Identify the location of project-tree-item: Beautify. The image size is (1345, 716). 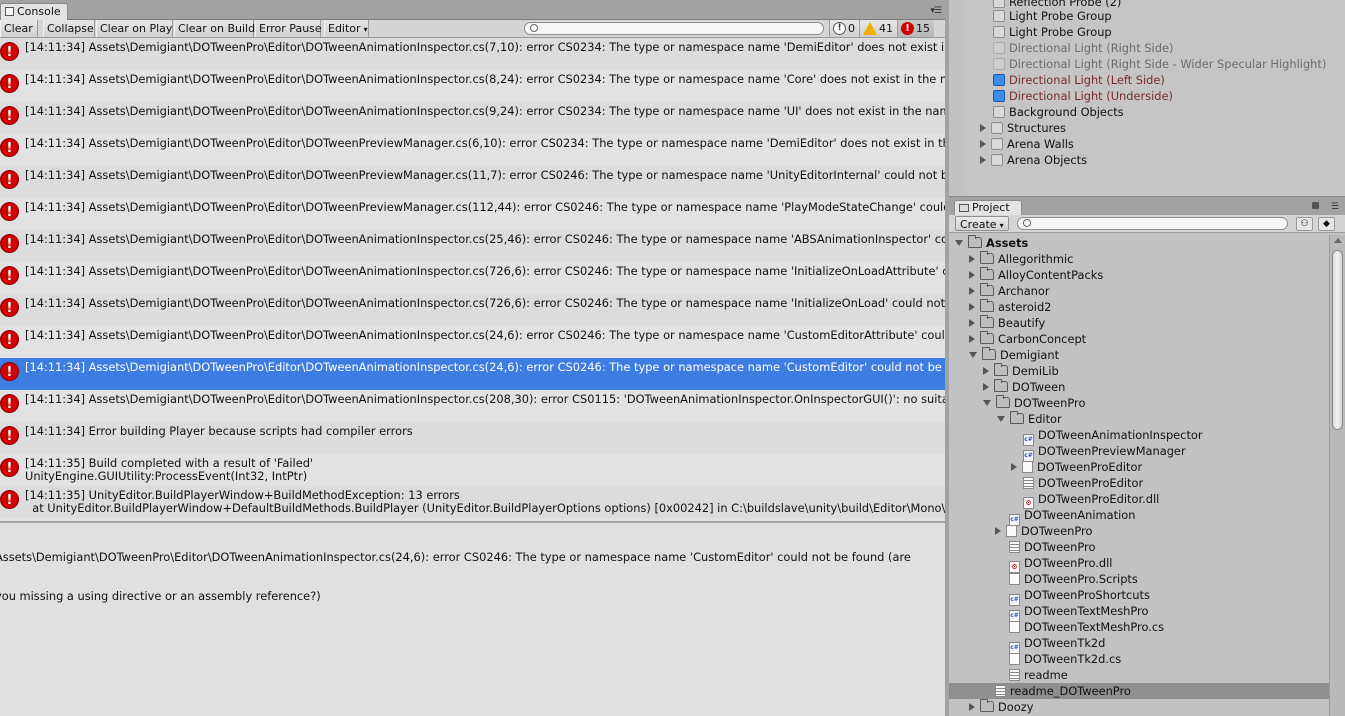
(1139, 323).